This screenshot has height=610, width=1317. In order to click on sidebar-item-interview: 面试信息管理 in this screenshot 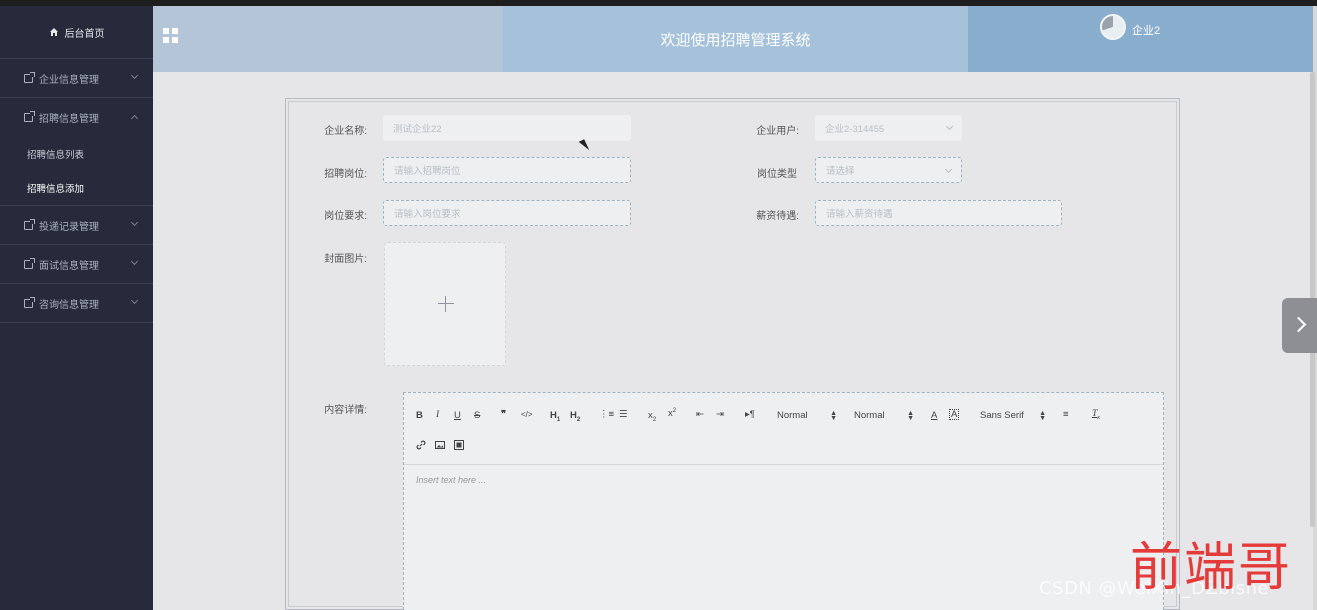, I will do `click(76, 264)`.